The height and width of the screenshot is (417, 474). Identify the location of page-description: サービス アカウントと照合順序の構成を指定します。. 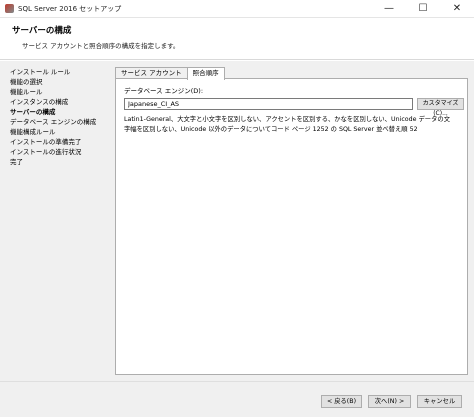
(101, 46).